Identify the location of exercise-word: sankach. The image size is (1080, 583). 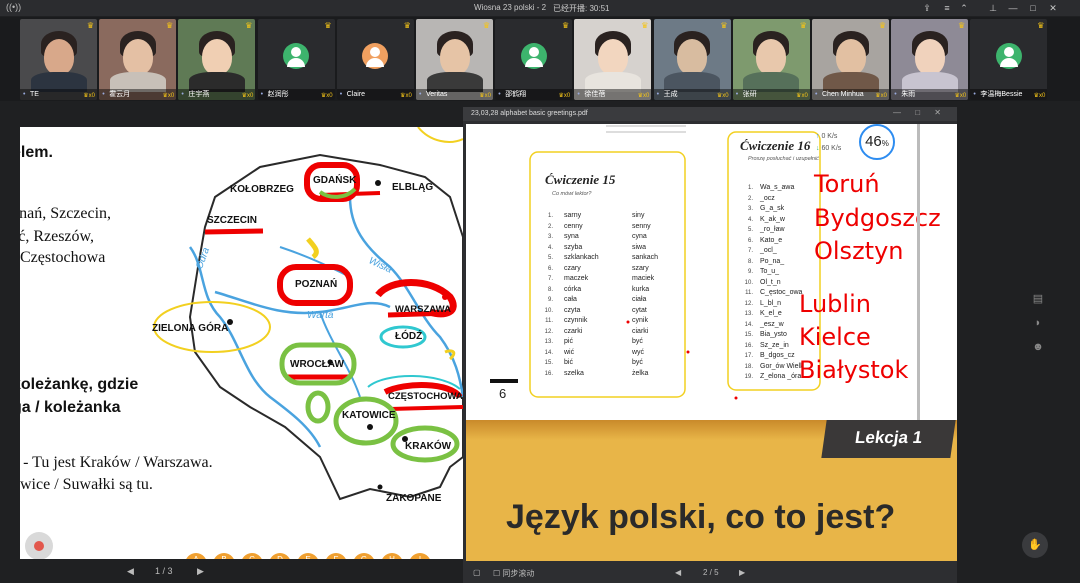
(645, 257).